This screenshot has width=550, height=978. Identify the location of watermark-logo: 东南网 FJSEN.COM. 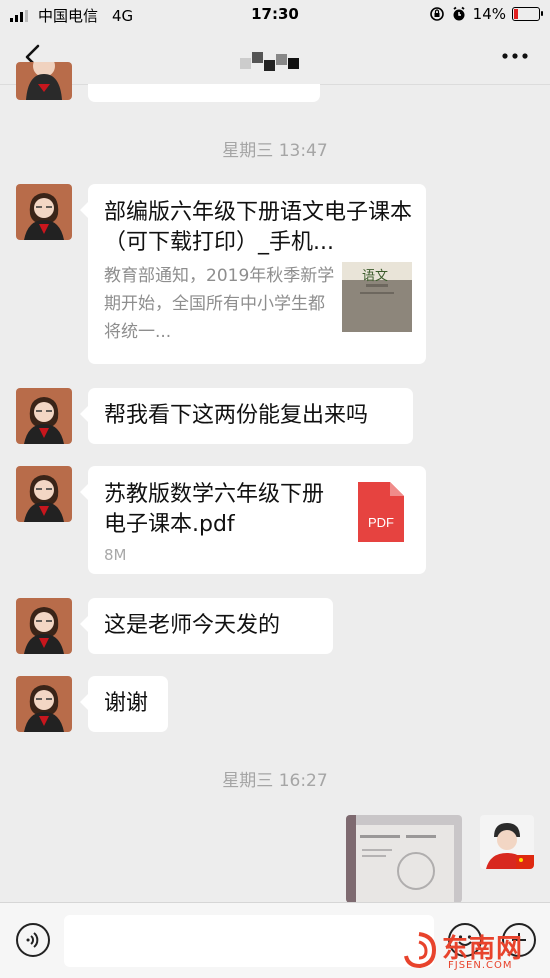
(468, 952).